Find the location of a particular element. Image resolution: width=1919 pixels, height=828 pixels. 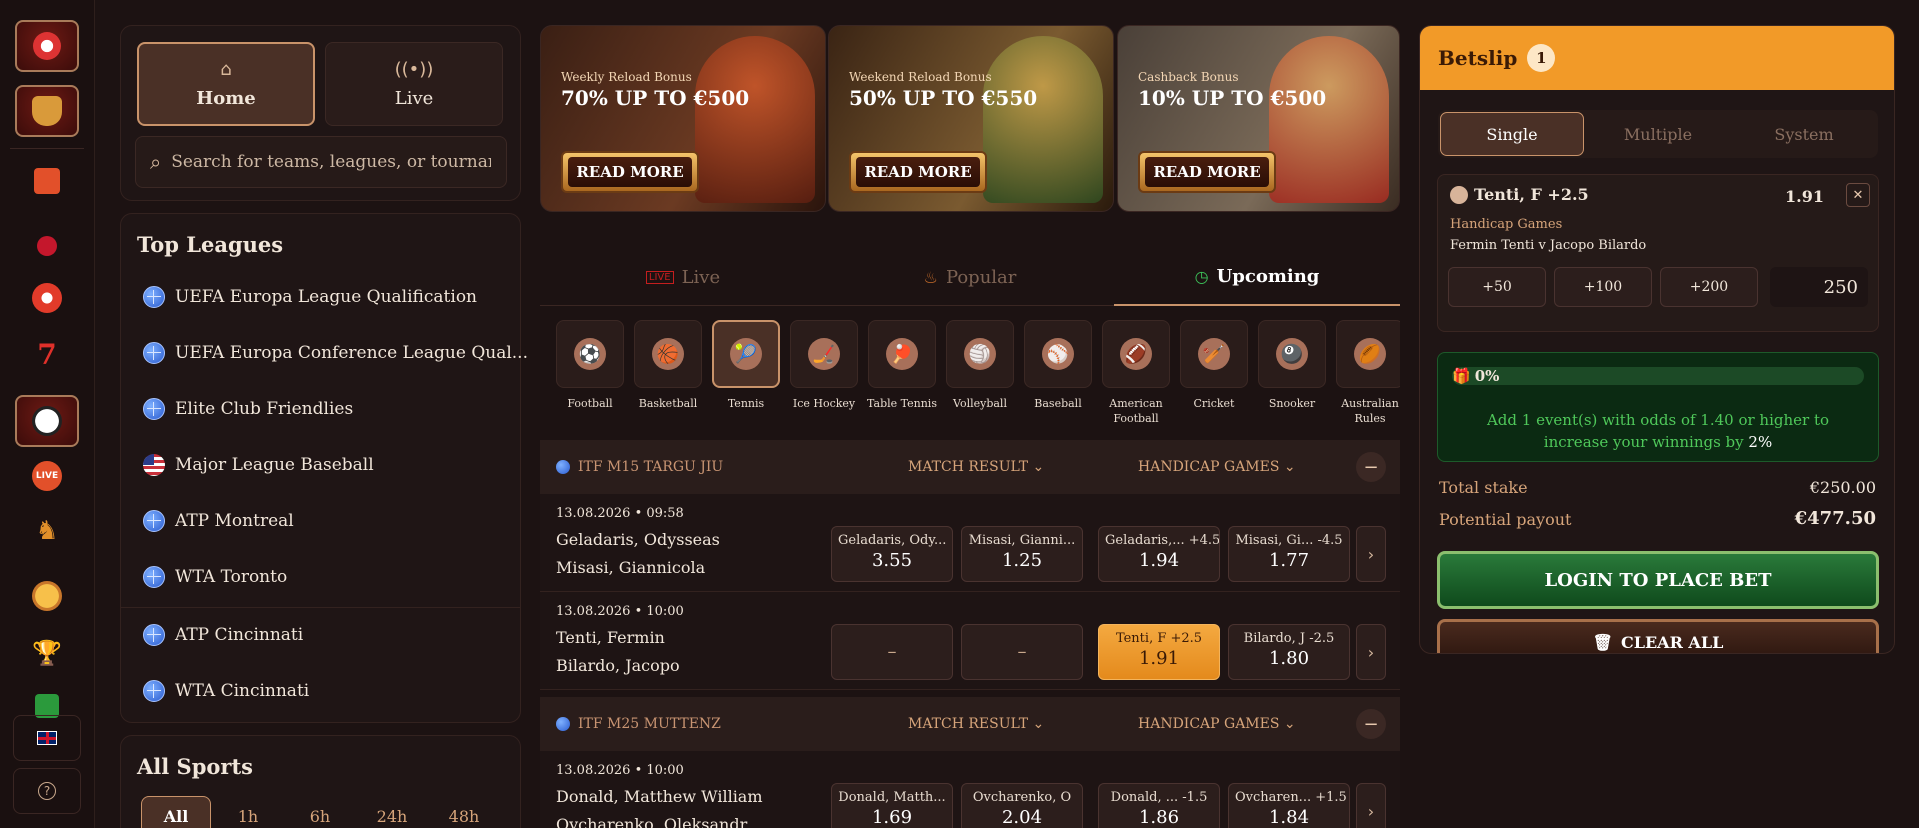

all-sports-title: All Sports is located at coordinates (195, 766).